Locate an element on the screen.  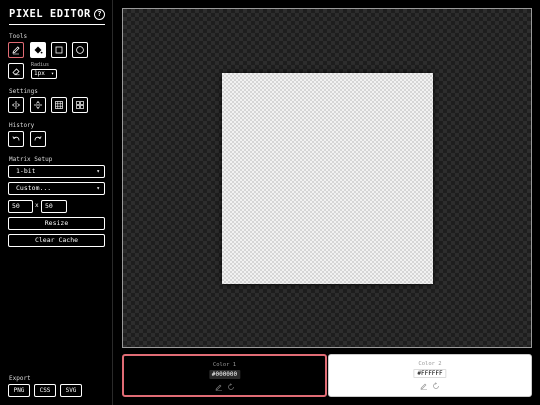
redo-button is located at coordinates (38, 139).